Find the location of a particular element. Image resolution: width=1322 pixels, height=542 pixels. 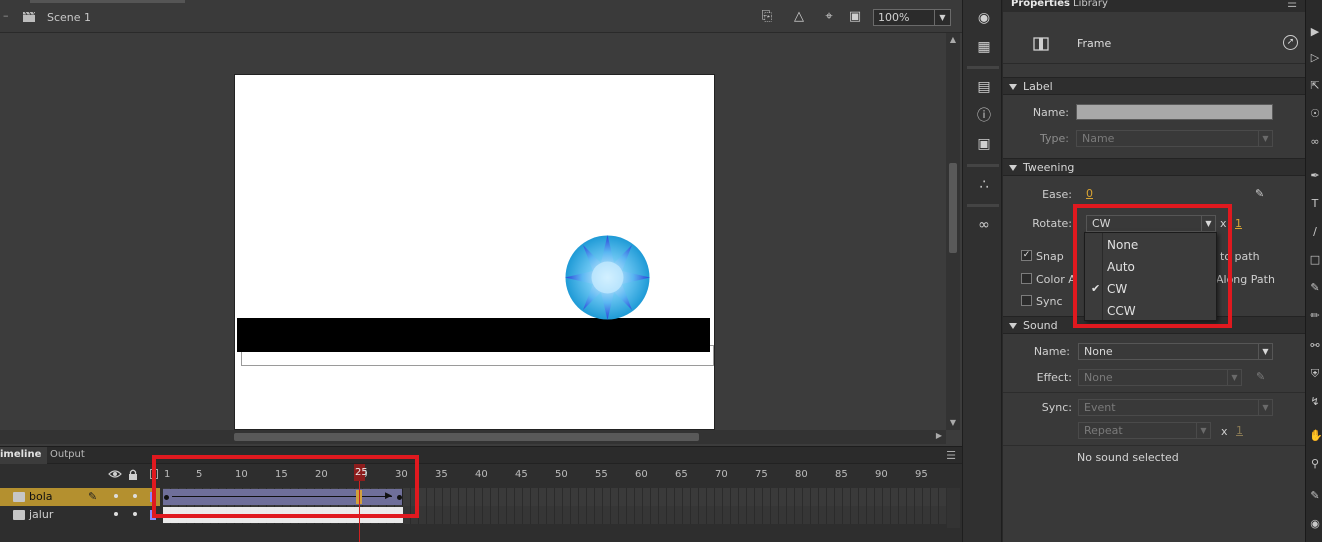

color-palette-icon: ◉ is located at coordinates (984, 18).